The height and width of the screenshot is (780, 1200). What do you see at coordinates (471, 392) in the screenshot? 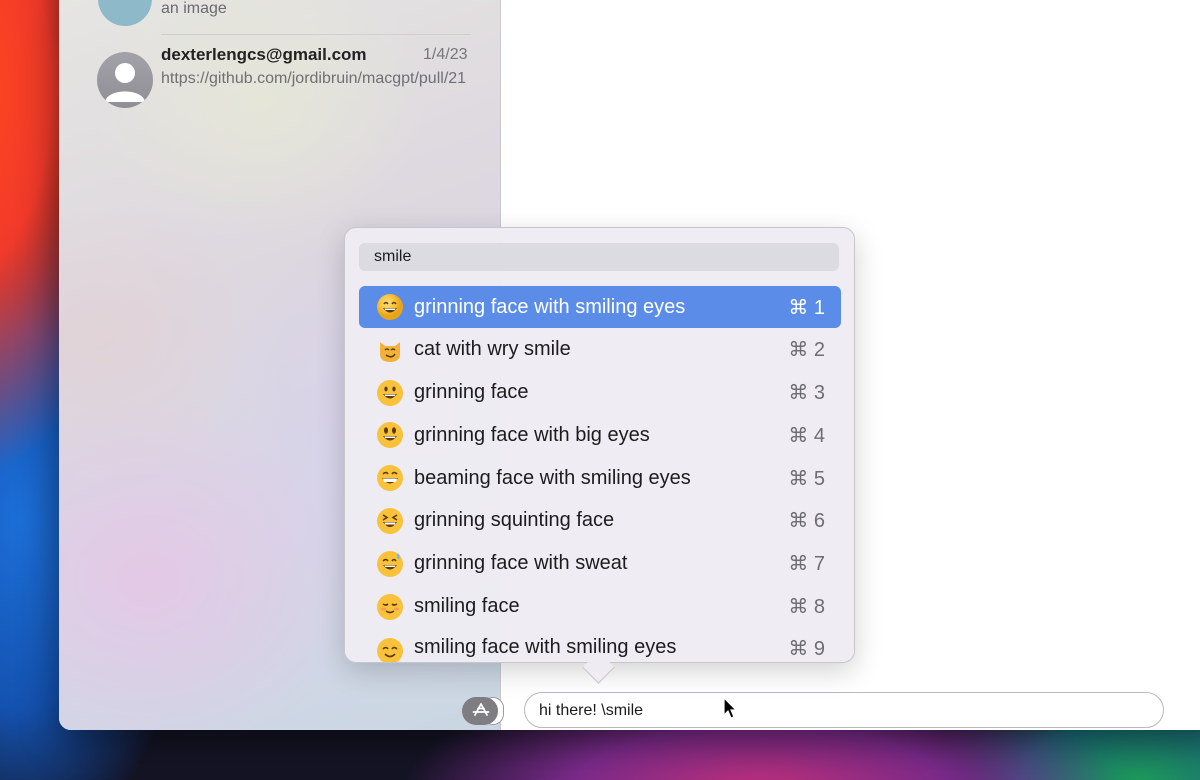
I see `emoji-result-label: grinning face` at bounding box center [471, 392].